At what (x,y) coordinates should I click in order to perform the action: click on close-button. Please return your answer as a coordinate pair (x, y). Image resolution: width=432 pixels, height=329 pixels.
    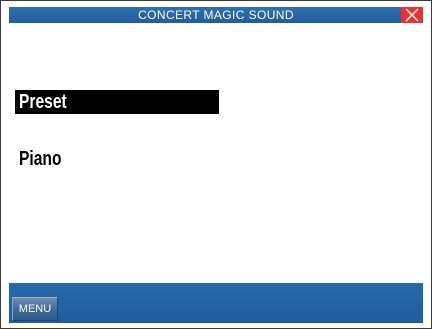
    Looking at the image, I should click on (412, 15).